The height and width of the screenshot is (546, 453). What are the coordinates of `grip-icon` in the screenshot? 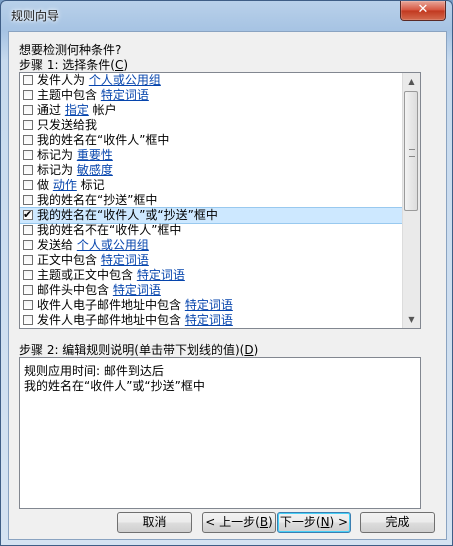 It's located at (412, 153).